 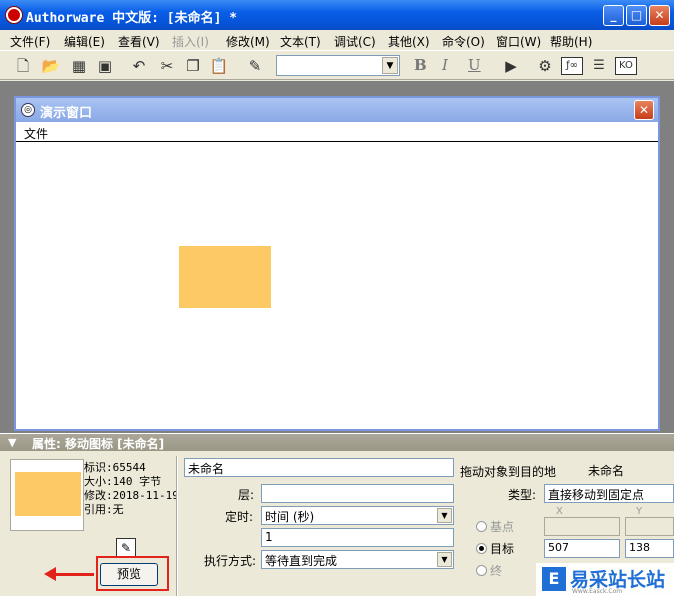 I want to click on menu-insert: 插入(I), so click(x=190, y=41).